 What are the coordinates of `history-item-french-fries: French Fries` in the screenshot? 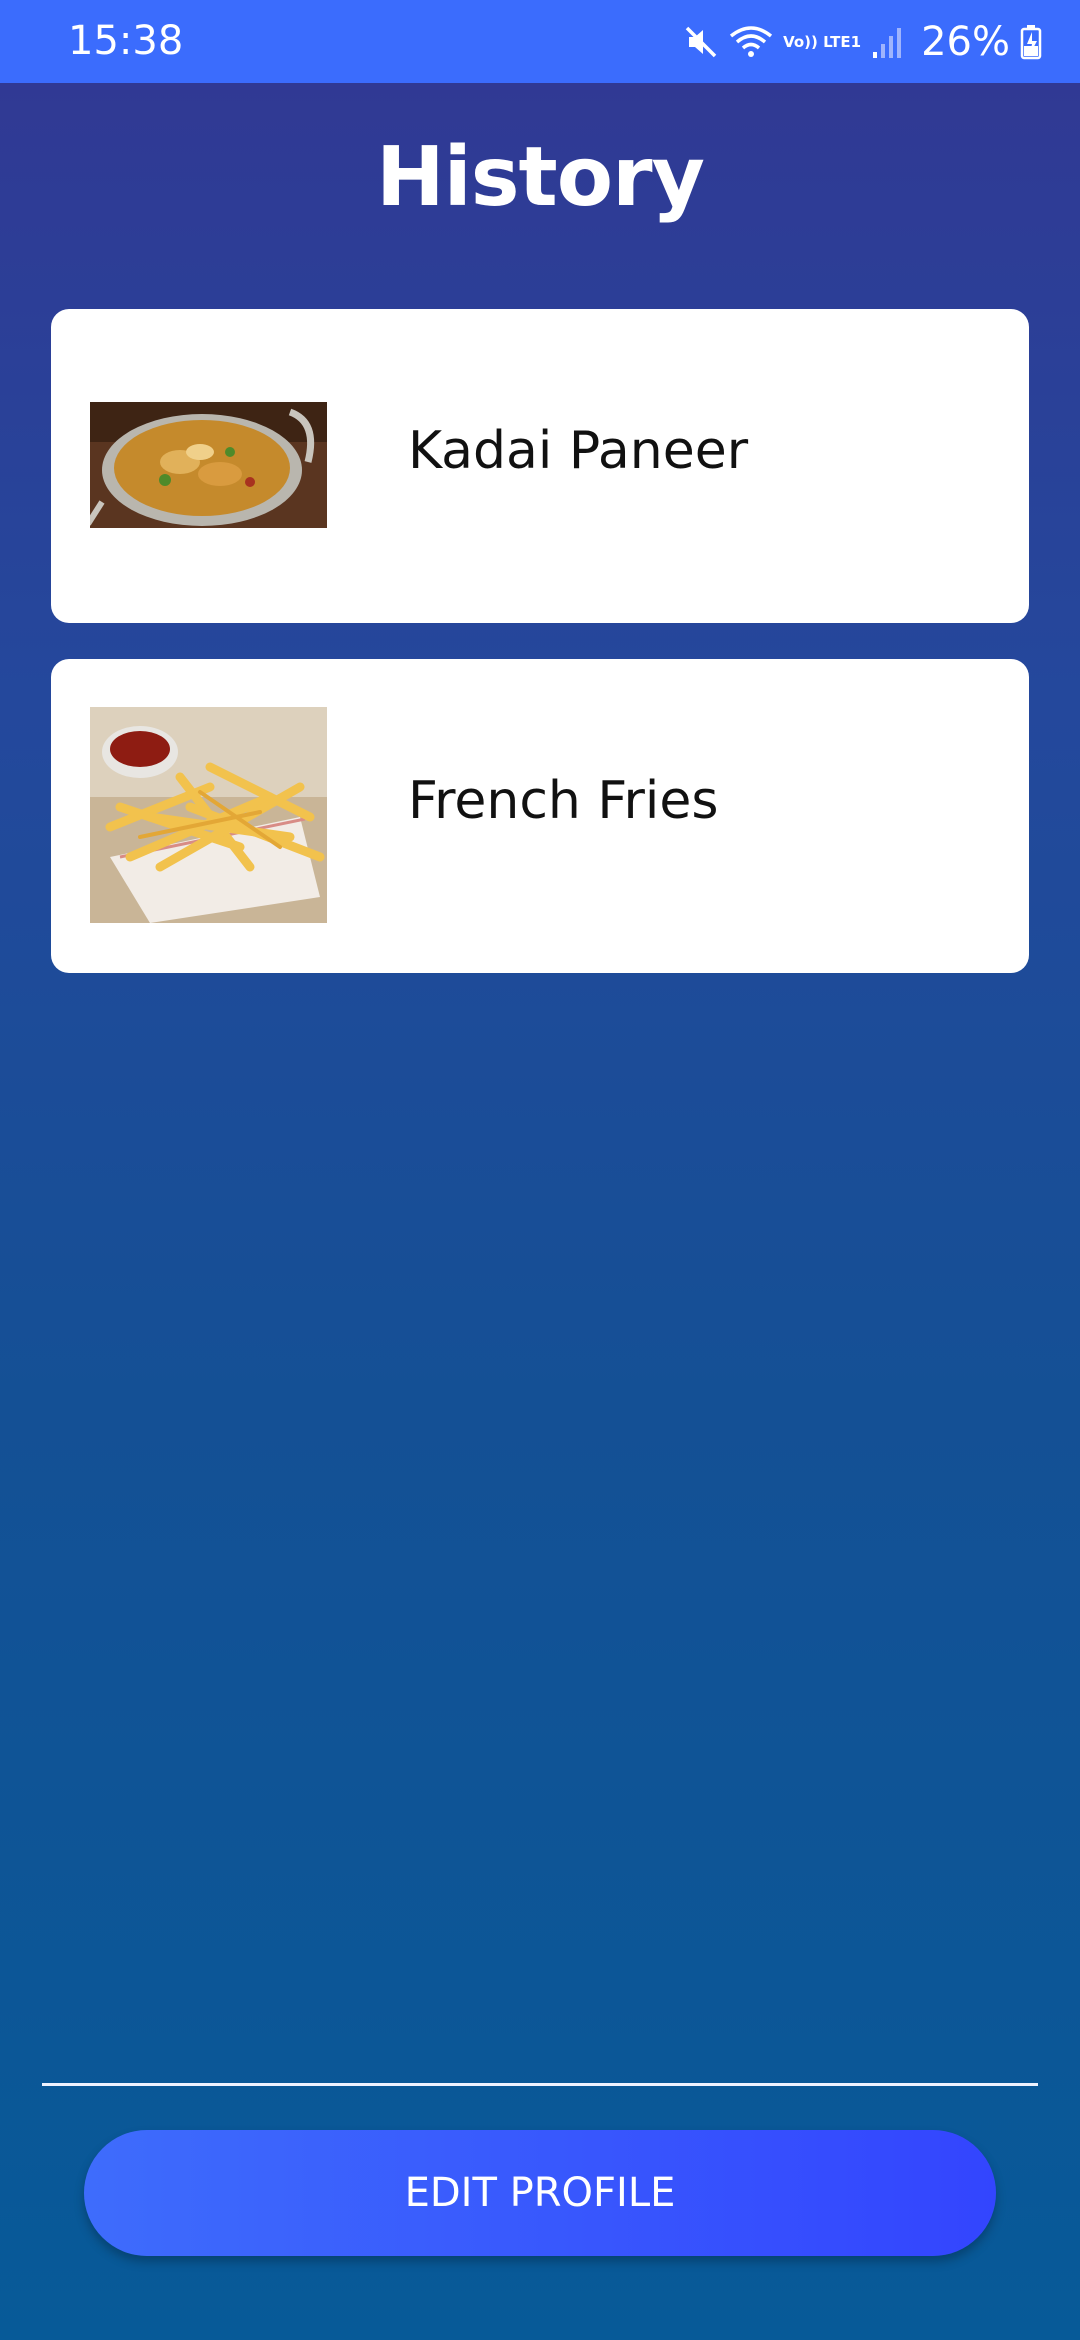 It's located at (540, 816).